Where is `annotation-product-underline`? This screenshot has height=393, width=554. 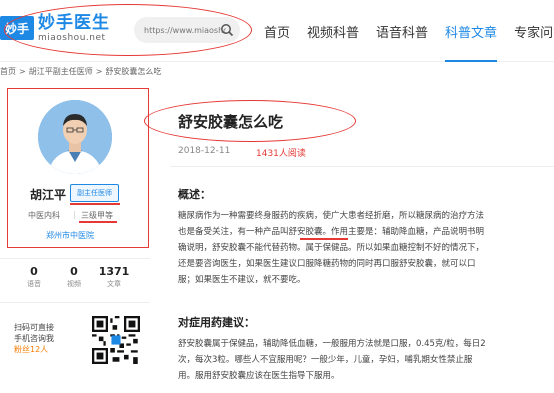 annotation-product-underline is located at coordinates (324, 239).